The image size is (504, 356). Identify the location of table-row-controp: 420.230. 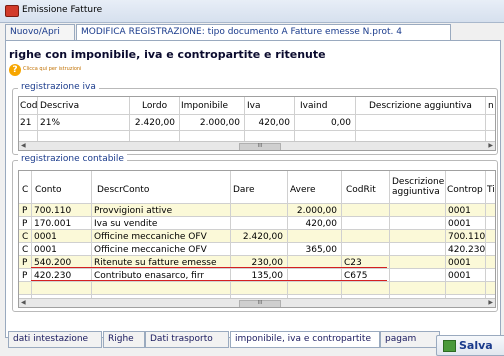
(466, 250).